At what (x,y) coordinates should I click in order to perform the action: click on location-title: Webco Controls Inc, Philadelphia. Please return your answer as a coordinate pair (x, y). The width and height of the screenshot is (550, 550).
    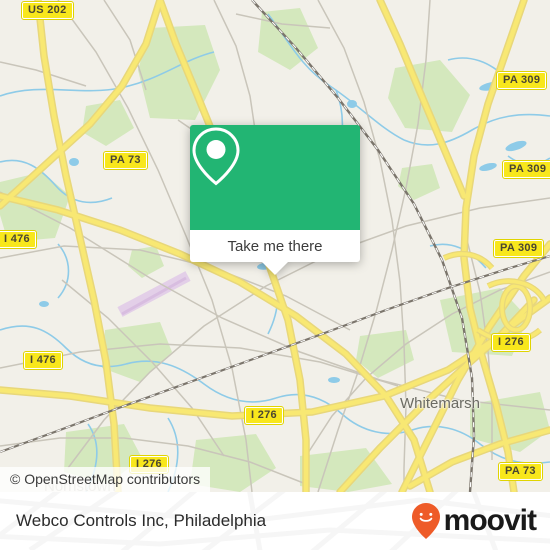
    Looking at the image, I should click on (141, 520).